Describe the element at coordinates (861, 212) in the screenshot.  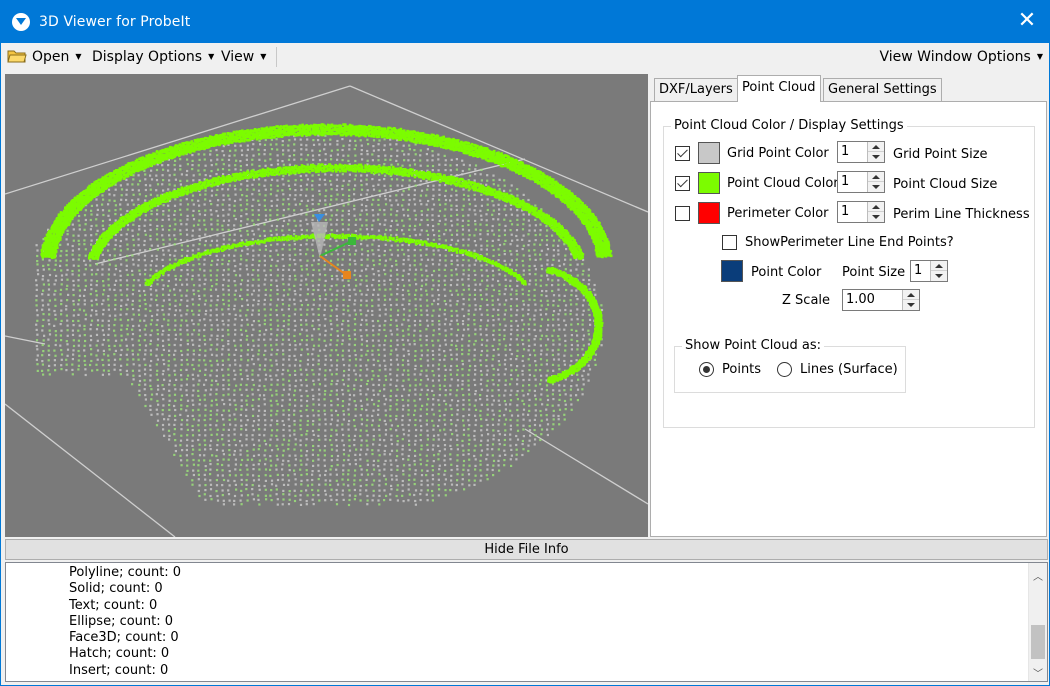
I see `perimeter-thickness-stepper: 1` at that location.